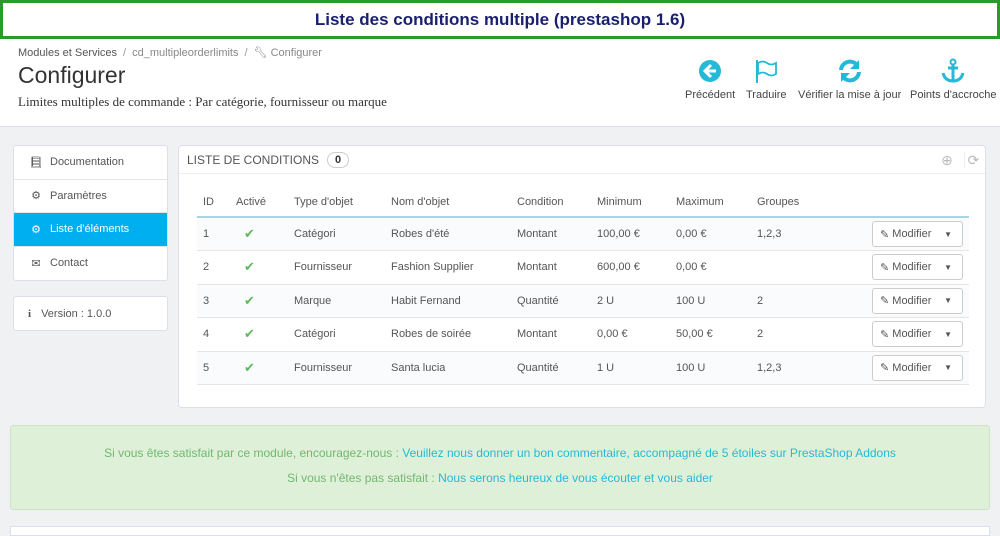 The width and height of the screenshot is (1000, 536). Describe the element at coordinates (710, 301) in the screenshot. I see `cell-maximum: 100 U` at that location.